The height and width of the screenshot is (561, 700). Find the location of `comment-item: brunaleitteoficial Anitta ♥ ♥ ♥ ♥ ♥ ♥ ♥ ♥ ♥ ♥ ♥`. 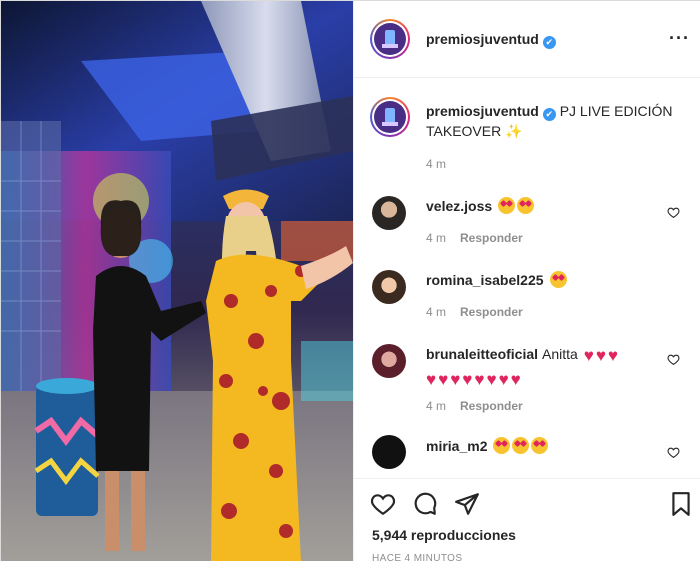

comment-item: brunaleitteoficial Anitta ♥ ♥ ♥ ♥ ♥ ♥ ♥ ♥ ♥ ♥ ♥ is located at coordinates (553, 367).